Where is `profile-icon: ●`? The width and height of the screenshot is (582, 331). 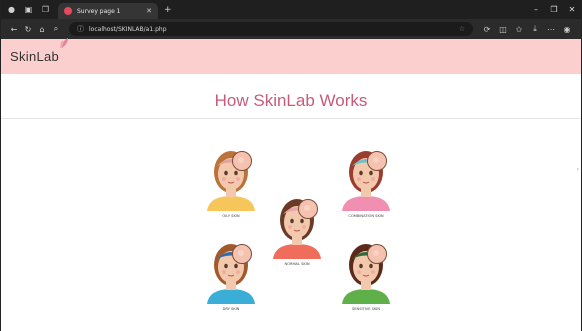 profile-icon: ● is located at coordinates (11, 9).